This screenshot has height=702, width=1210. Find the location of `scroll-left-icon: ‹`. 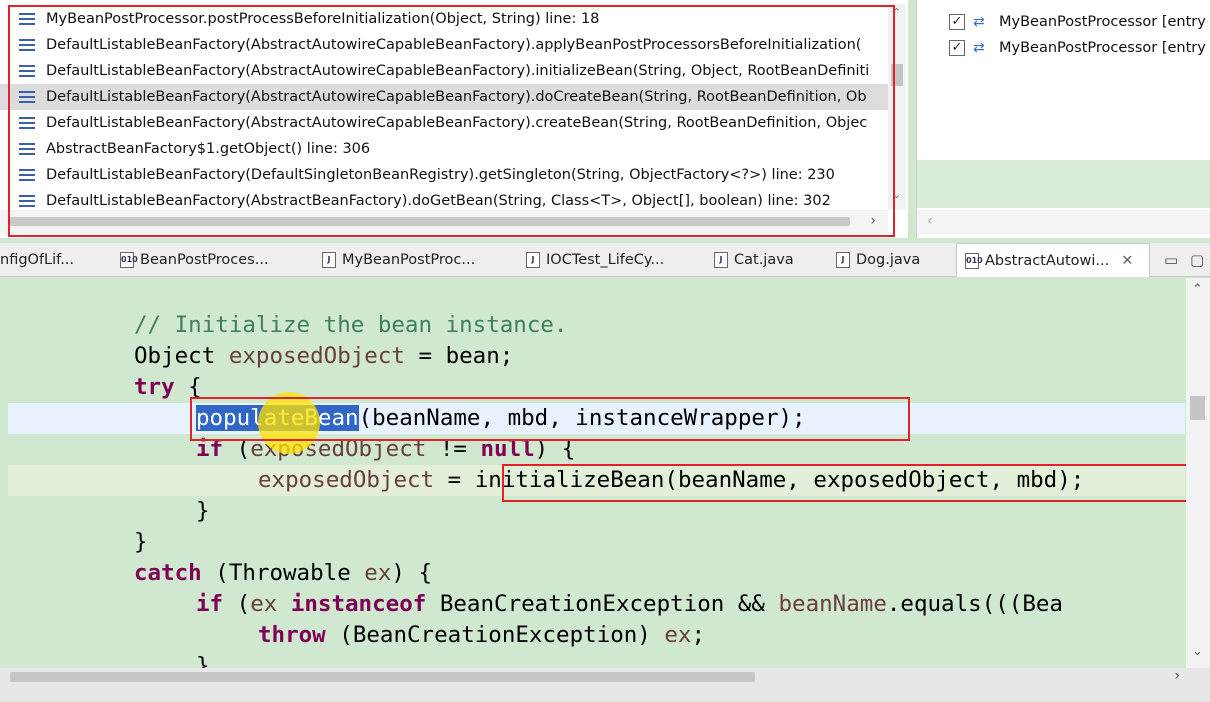

scroll-left-icon: ‹ is located at coordinates (930, 221).